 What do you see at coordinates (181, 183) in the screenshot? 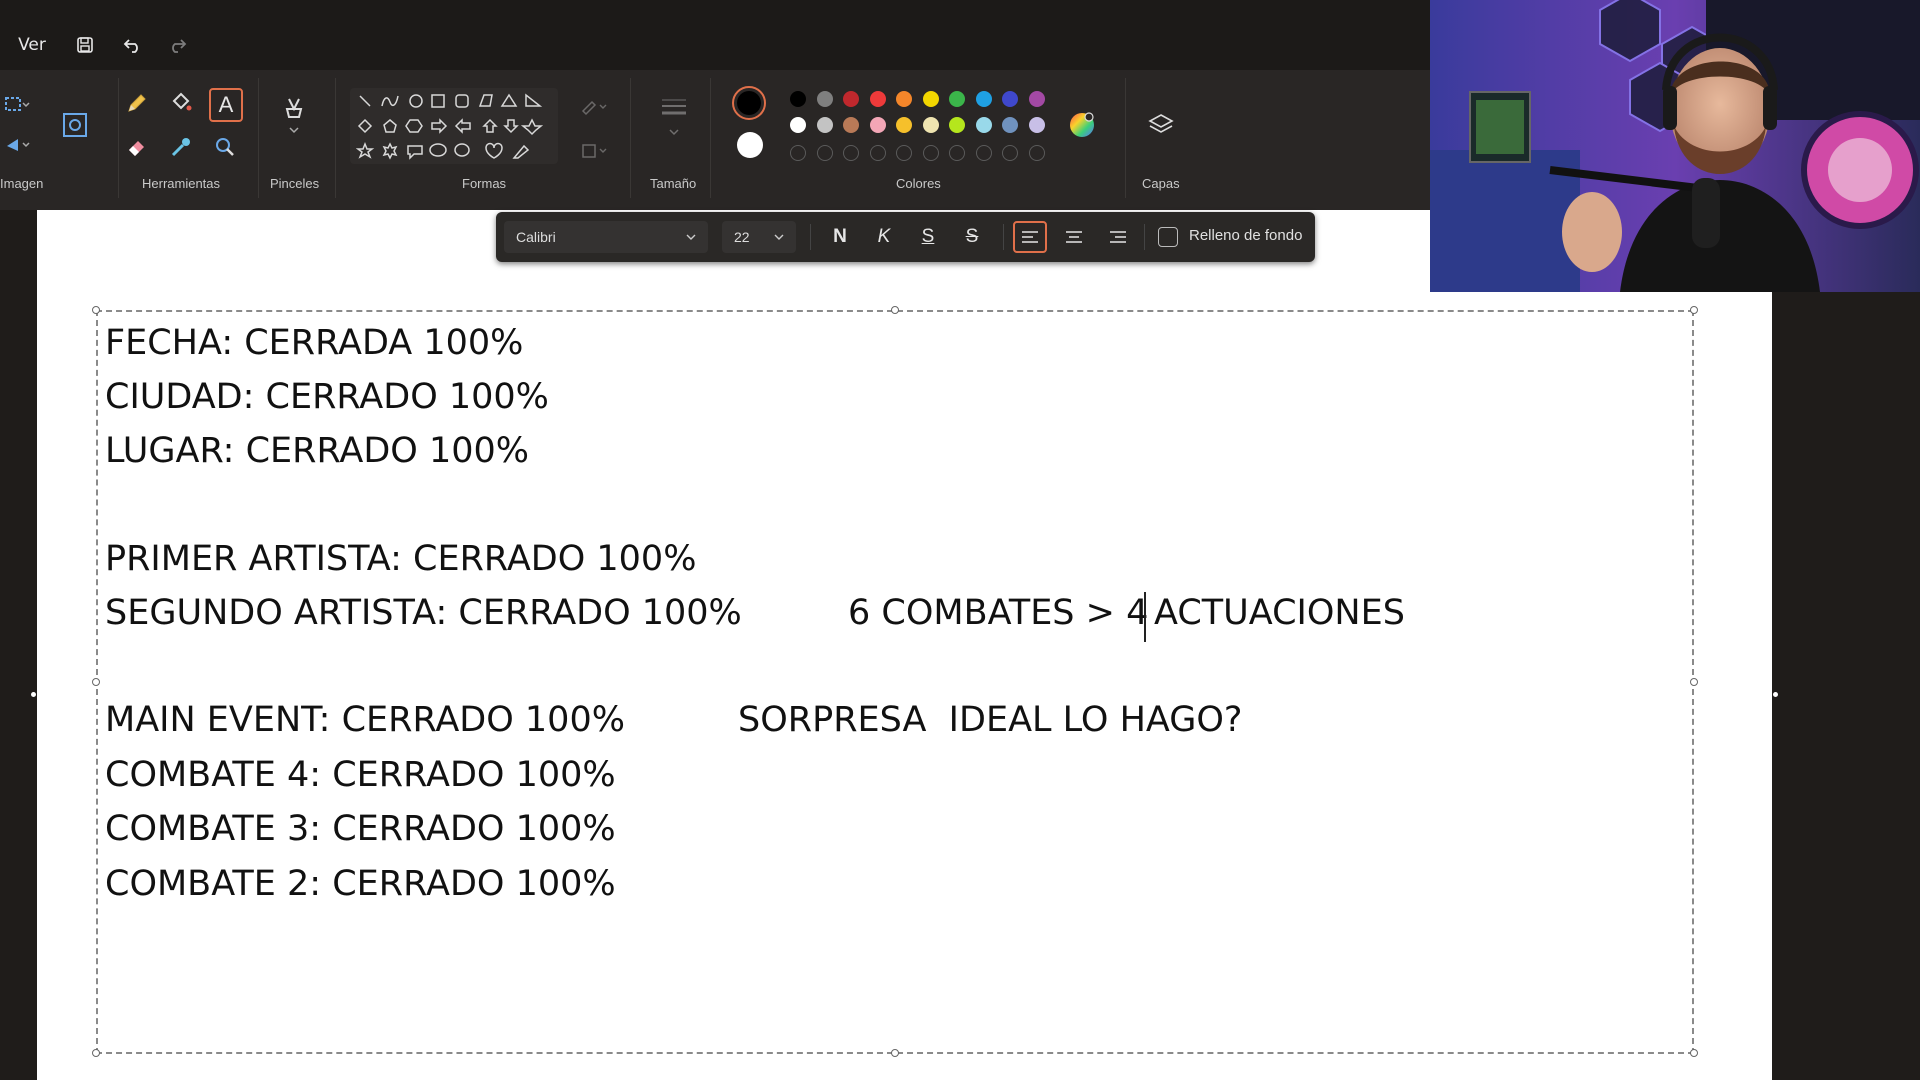
I see `group-label-tools: Herramientas` at bounding box center [181, 183].